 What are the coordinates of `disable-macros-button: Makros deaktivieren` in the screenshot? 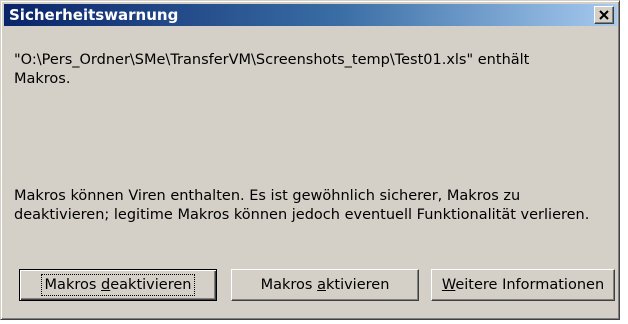 It's located at (118, 285).